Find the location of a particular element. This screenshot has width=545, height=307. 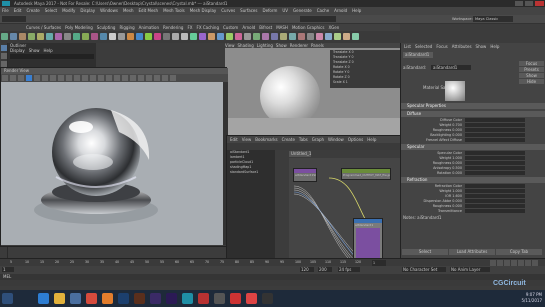

range-start-field: 1 is located at coordinates (8, 269).